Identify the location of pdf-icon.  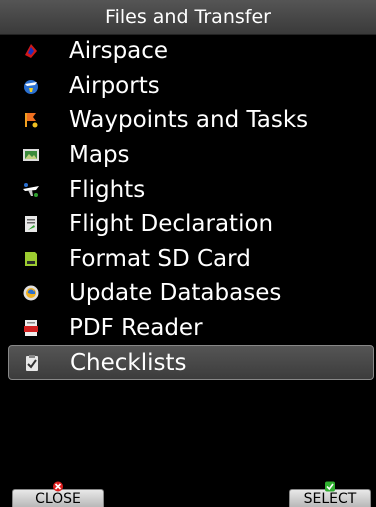
(31, 328).